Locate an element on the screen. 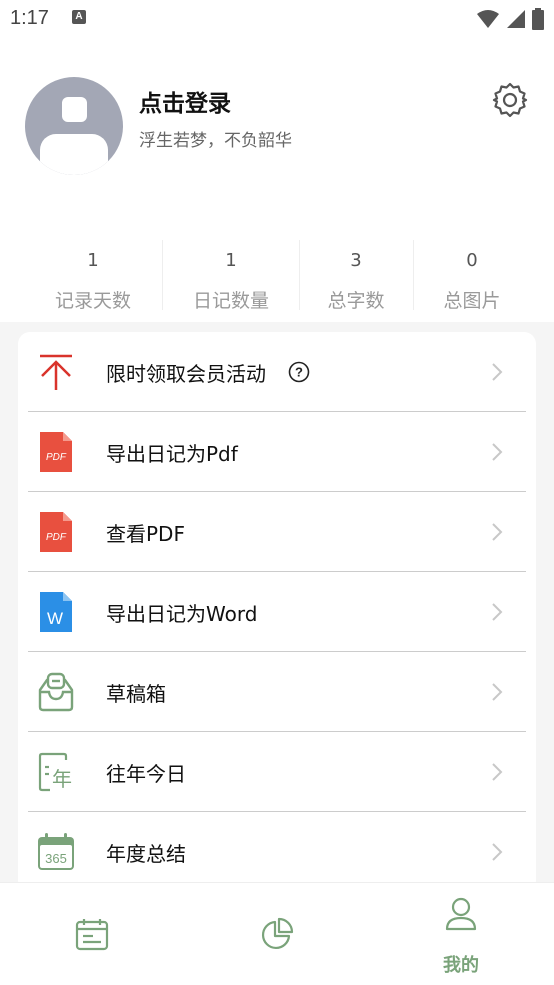 Image resolution: width=554 pixels, height=985 pixels. menu-item-label: 导出日记为Pdf is located at coordinates (172, 454).